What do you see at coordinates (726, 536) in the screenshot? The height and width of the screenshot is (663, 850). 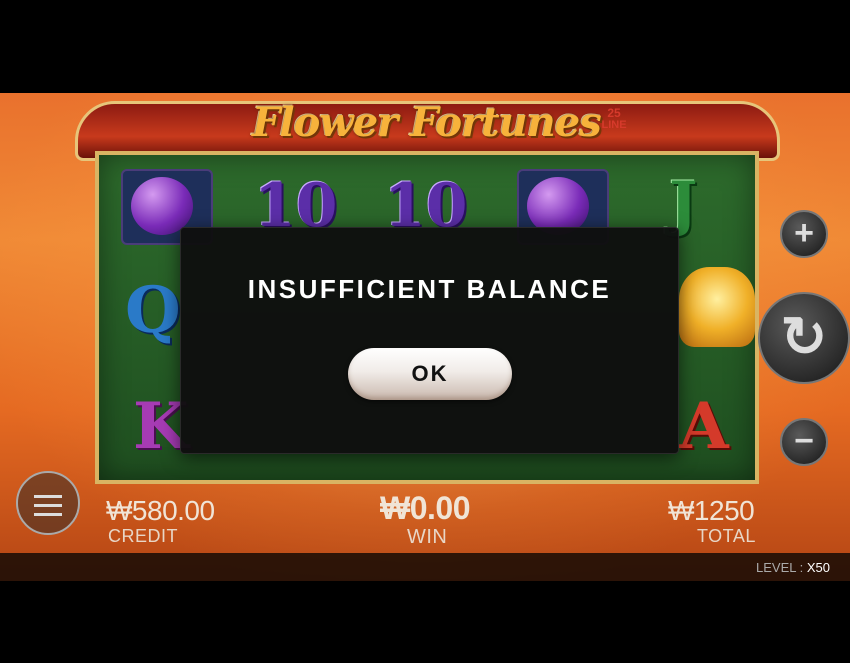 I see `total-label: TOTAL` at bounding box center [726, 536].